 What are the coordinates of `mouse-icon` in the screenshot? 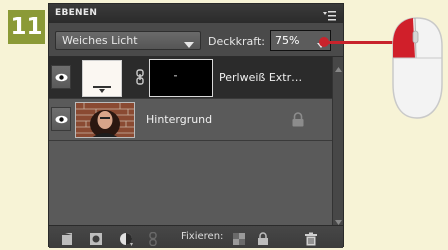 It's located at (415, 68).